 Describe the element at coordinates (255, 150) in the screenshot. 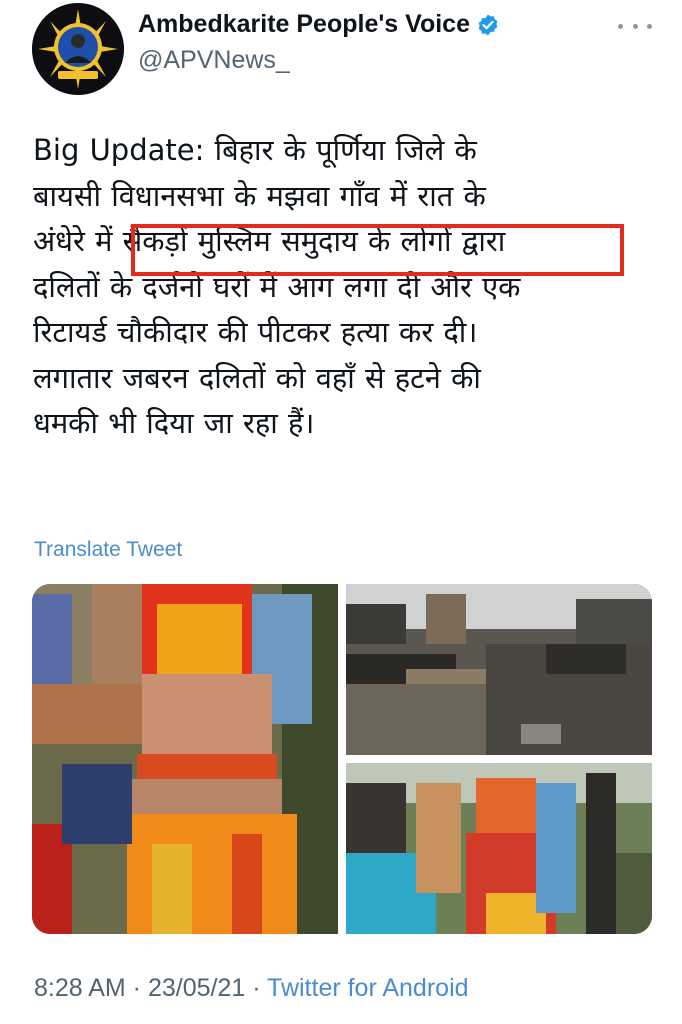

I see `tweet-line: Big Update: बिहार के पूर्णिया जिले के` at that location.